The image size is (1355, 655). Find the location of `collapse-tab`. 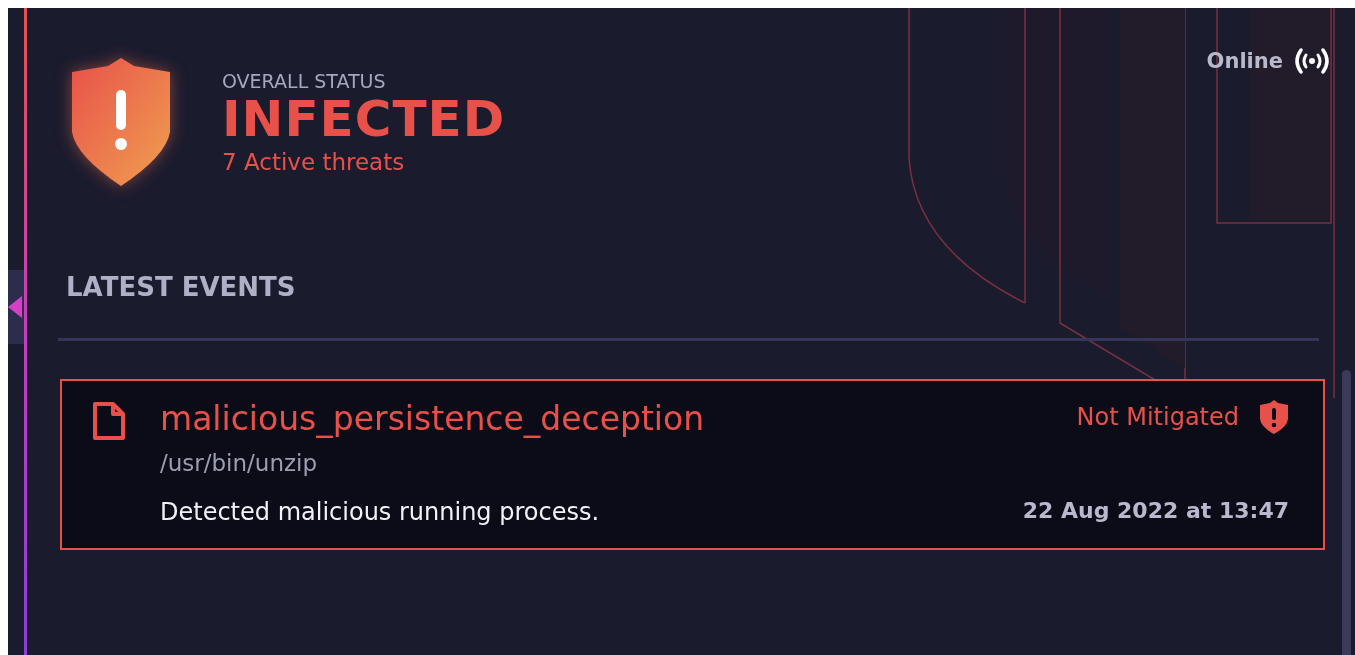

collapse-tab is located at coordinates (16, 307).